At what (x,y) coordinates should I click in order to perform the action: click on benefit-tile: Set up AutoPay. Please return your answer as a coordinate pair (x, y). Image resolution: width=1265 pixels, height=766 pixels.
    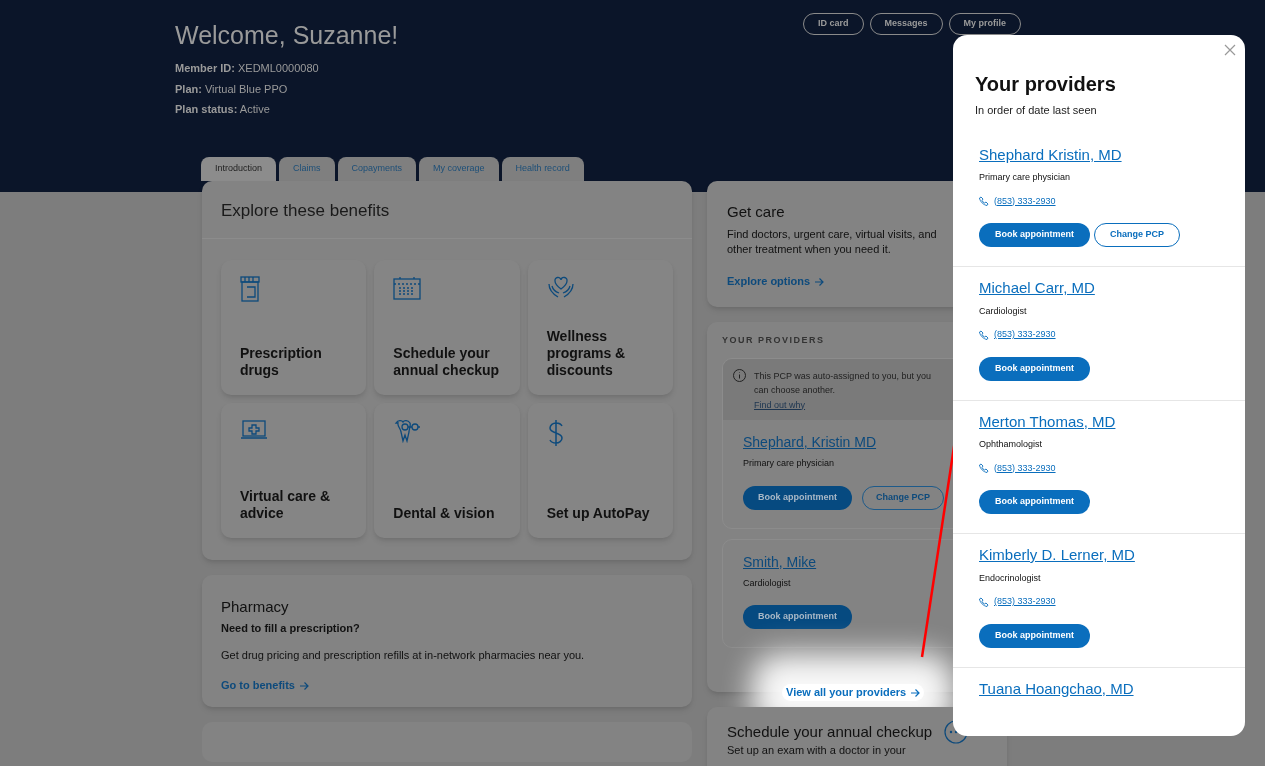
    Looking at the image, I should click on (600, 470).